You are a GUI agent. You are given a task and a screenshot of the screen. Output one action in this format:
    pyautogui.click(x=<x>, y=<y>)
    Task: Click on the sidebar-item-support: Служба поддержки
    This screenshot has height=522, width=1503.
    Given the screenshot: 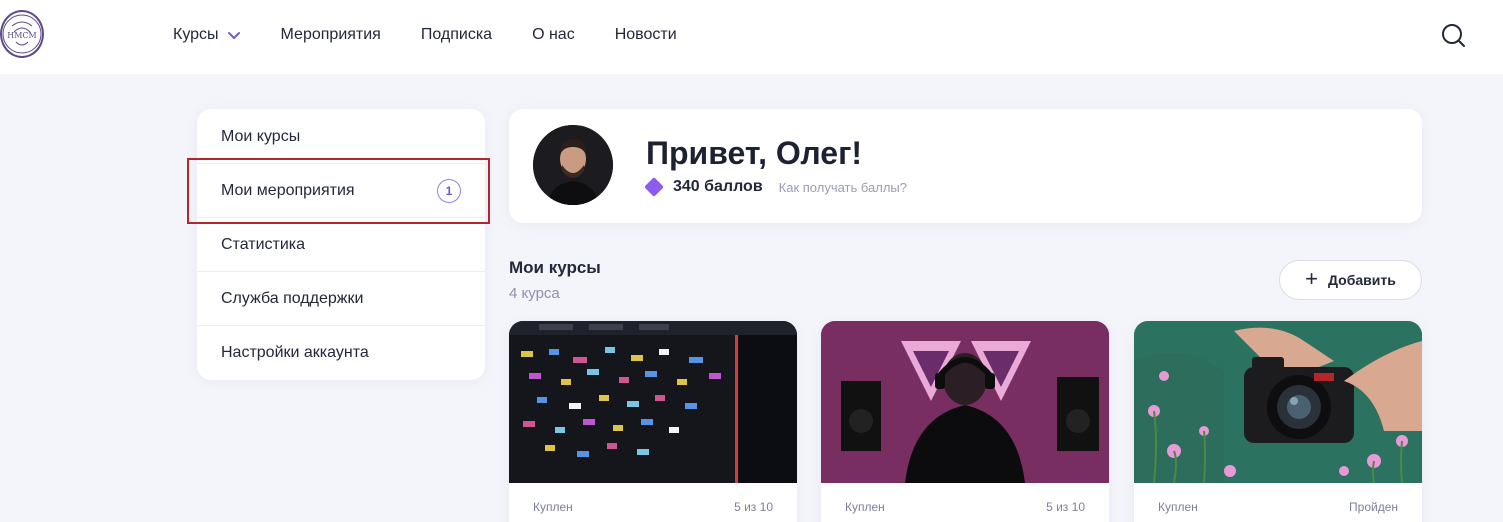 What is the action you would take?
    pyautogui.click(x=341, y=298)
    